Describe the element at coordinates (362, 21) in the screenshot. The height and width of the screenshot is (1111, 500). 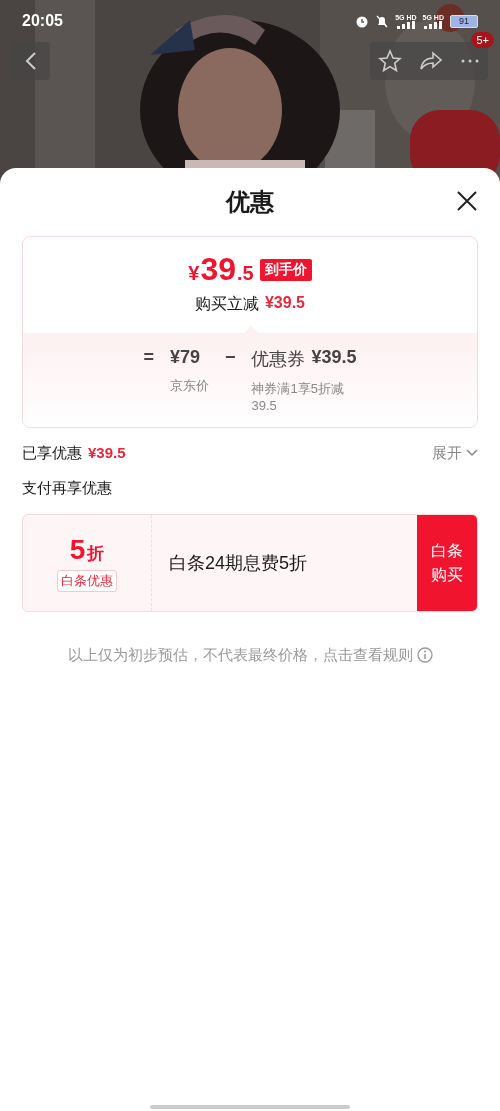
I see `alarm-icon` at that location.